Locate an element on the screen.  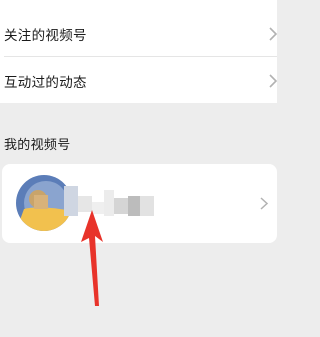
menu-item-label: 互动过的动态 is located at coordinates (45, 83).